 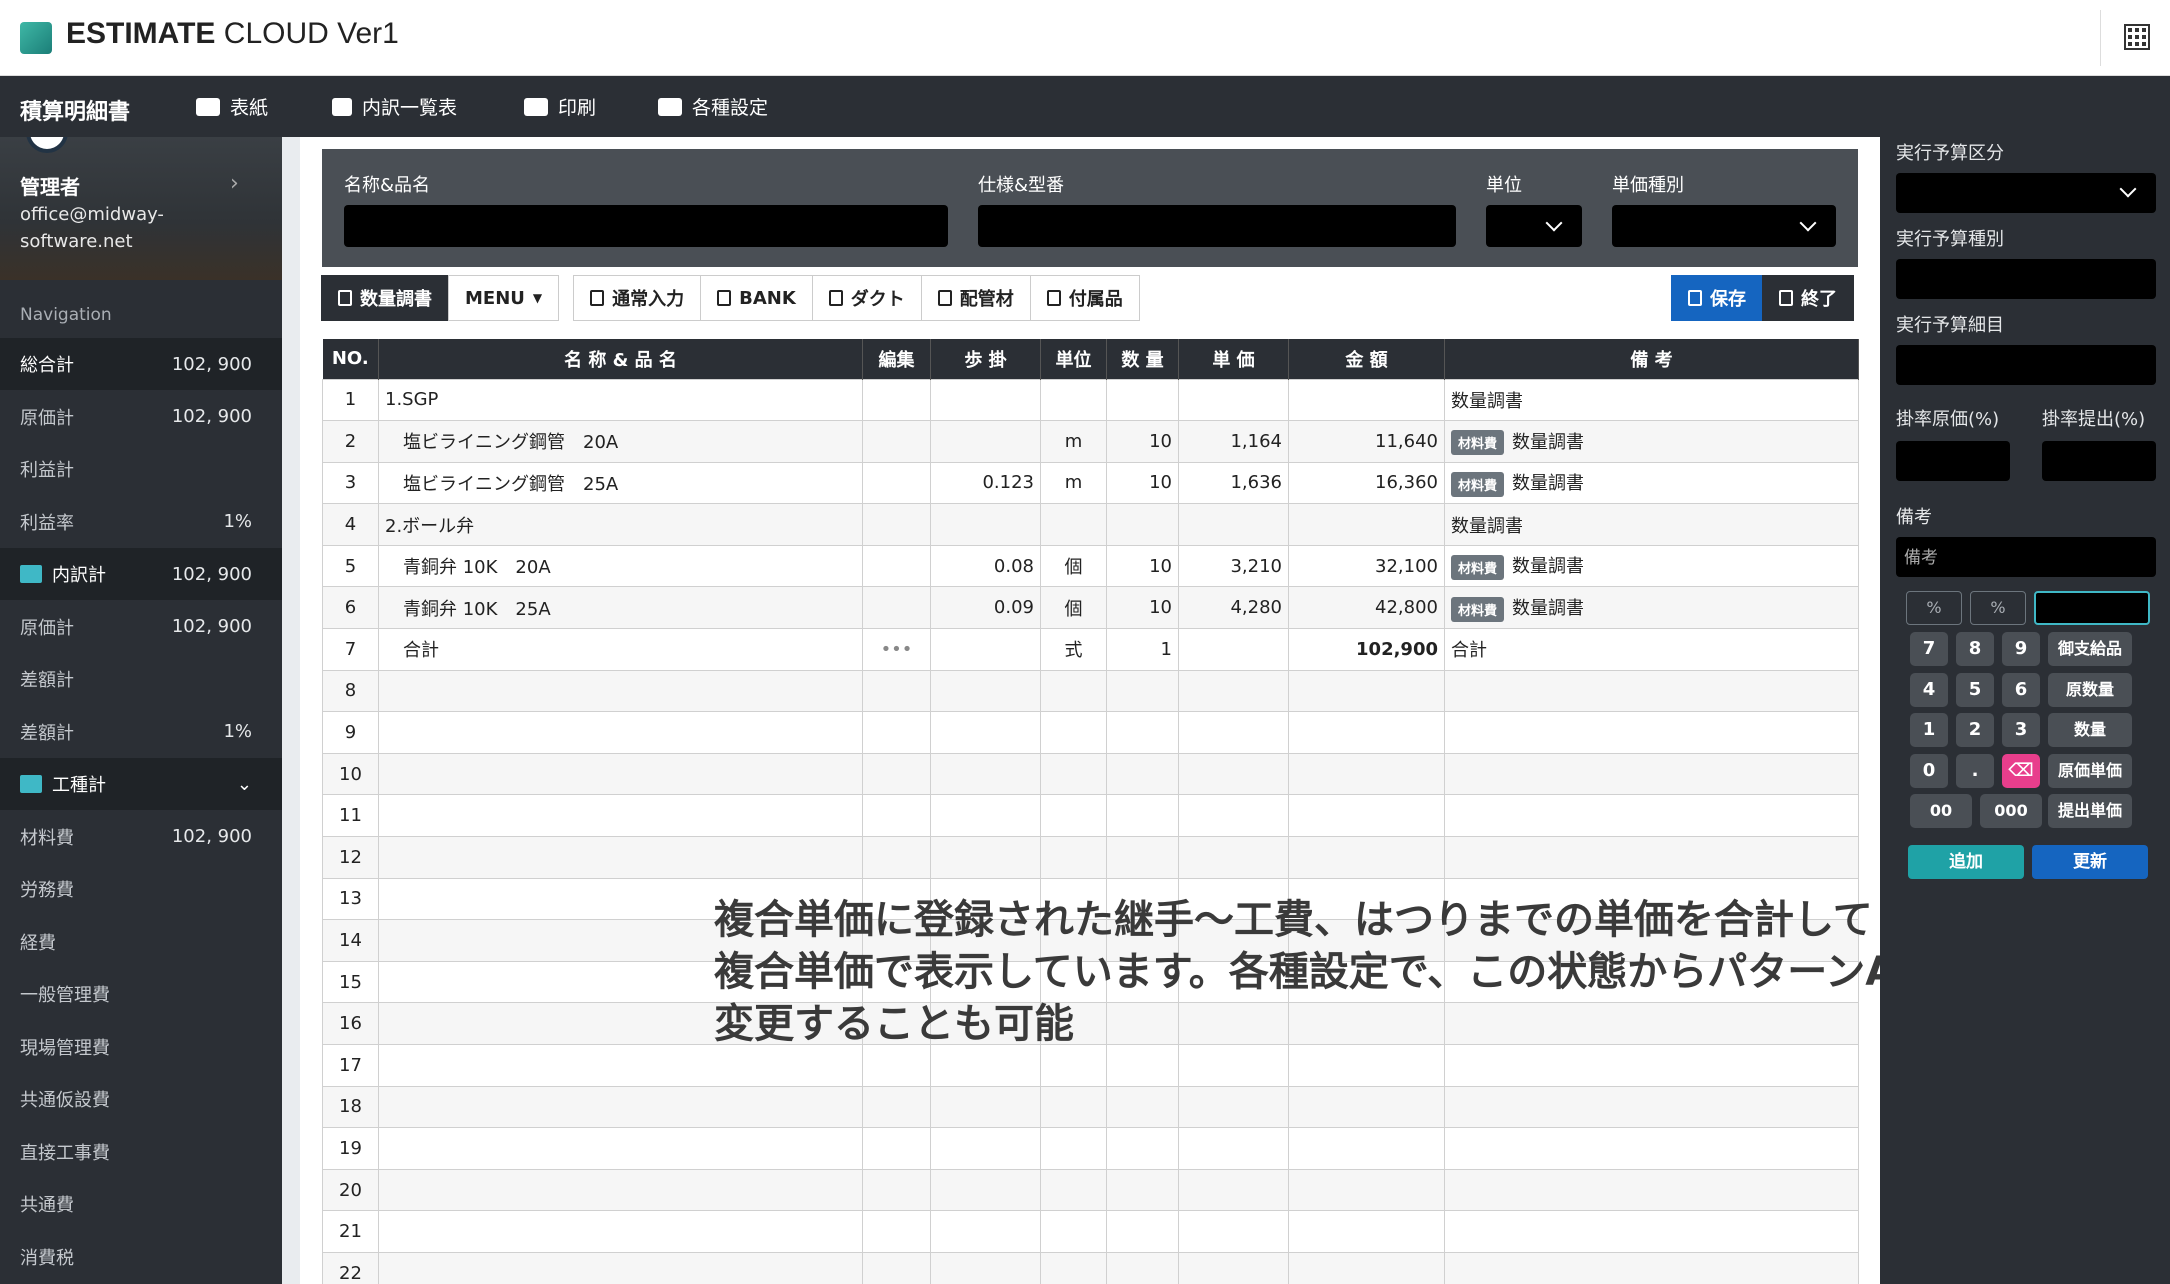 I want to click on user-profile: 管理者 office@midway-software.net ›, so click(x=141, y=208).